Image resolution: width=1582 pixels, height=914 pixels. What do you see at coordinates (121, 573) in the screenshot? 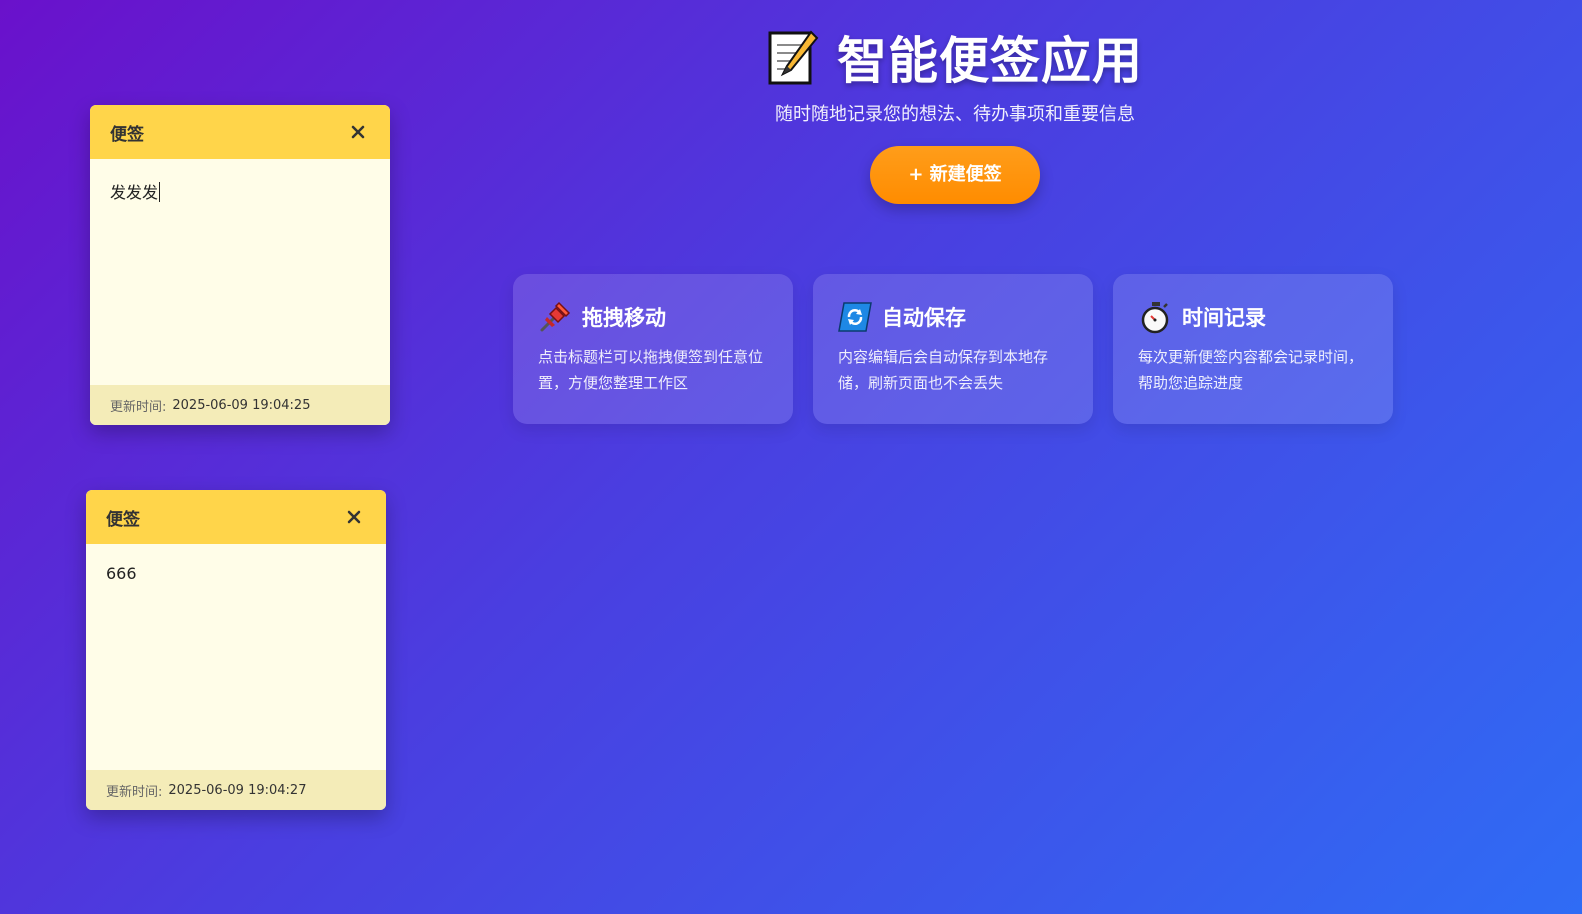
I see `note-content: 666` at bounding box center [121, 573].